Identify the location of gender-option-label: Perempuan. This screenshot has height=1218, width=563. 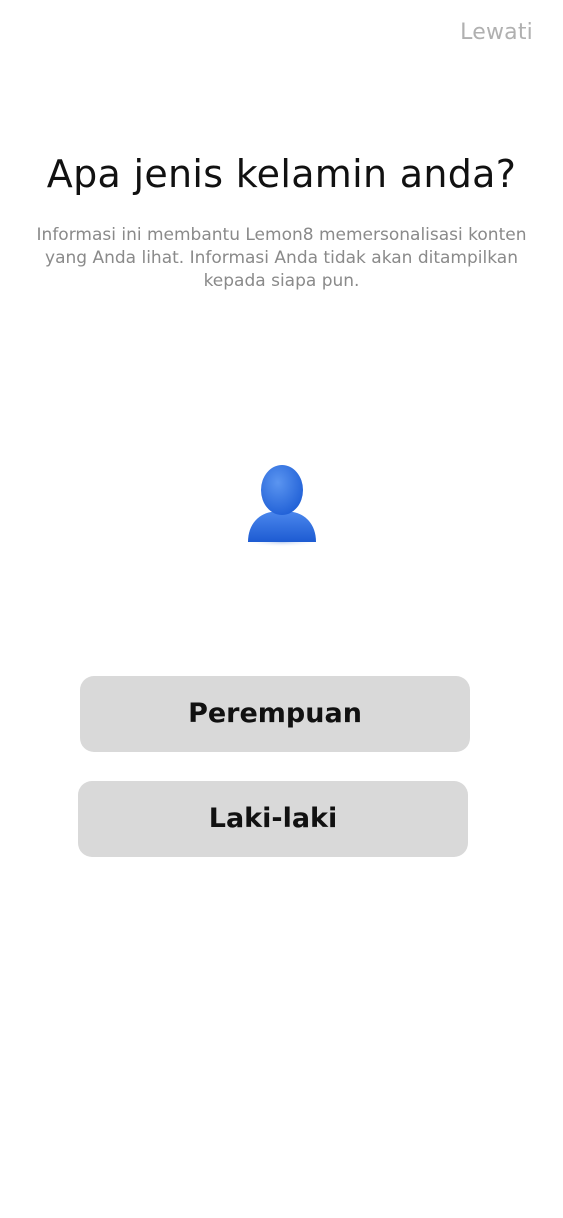
(275, 713).